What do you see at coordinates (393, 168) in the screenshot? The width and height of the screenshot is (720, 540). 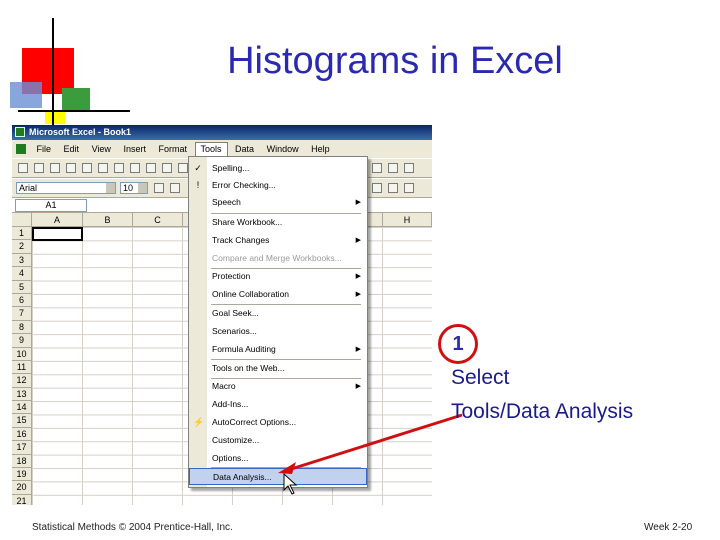 I see `chart-wizard-icon` at bounding box center [393, 168].